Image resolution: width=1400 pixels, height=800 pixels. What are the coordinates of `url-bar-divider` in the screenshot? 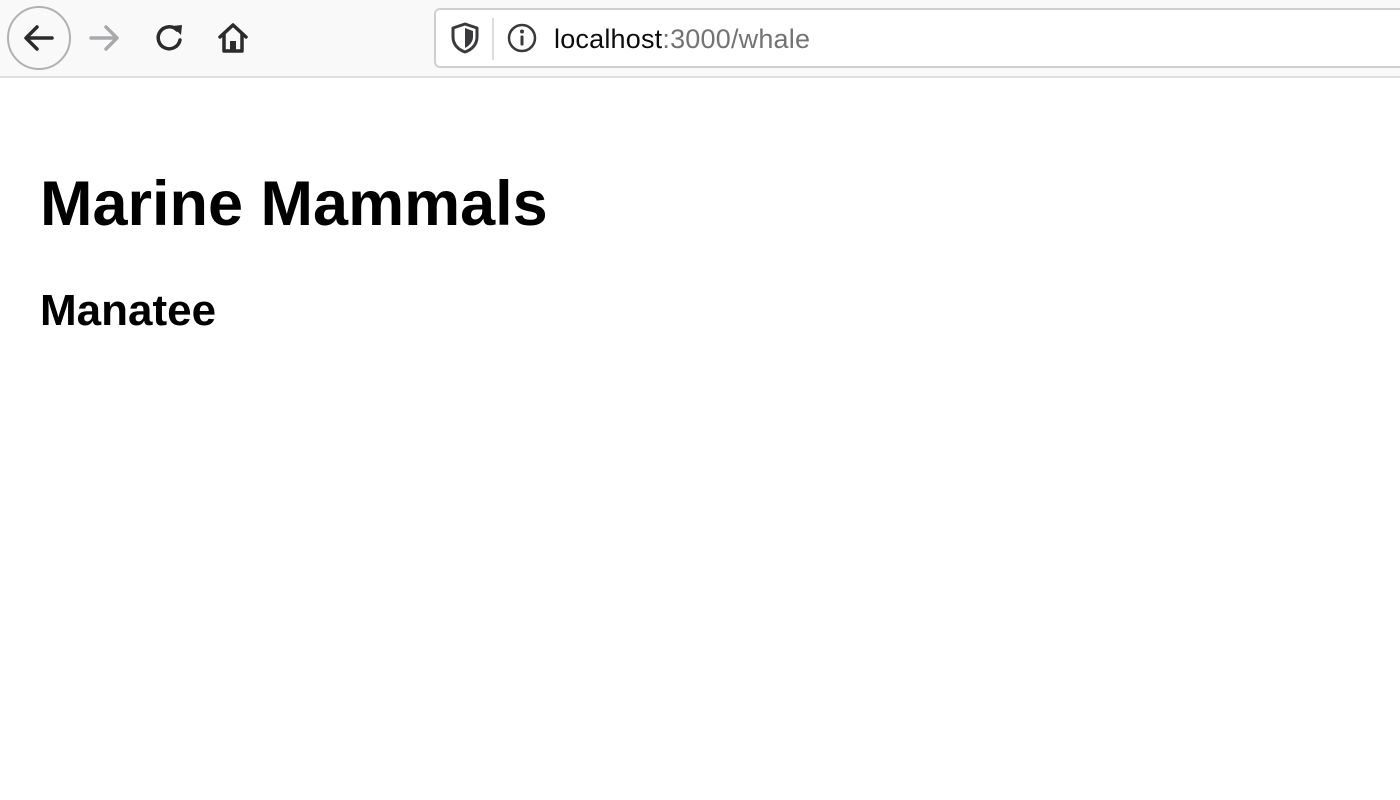 It's located at (493, 39).